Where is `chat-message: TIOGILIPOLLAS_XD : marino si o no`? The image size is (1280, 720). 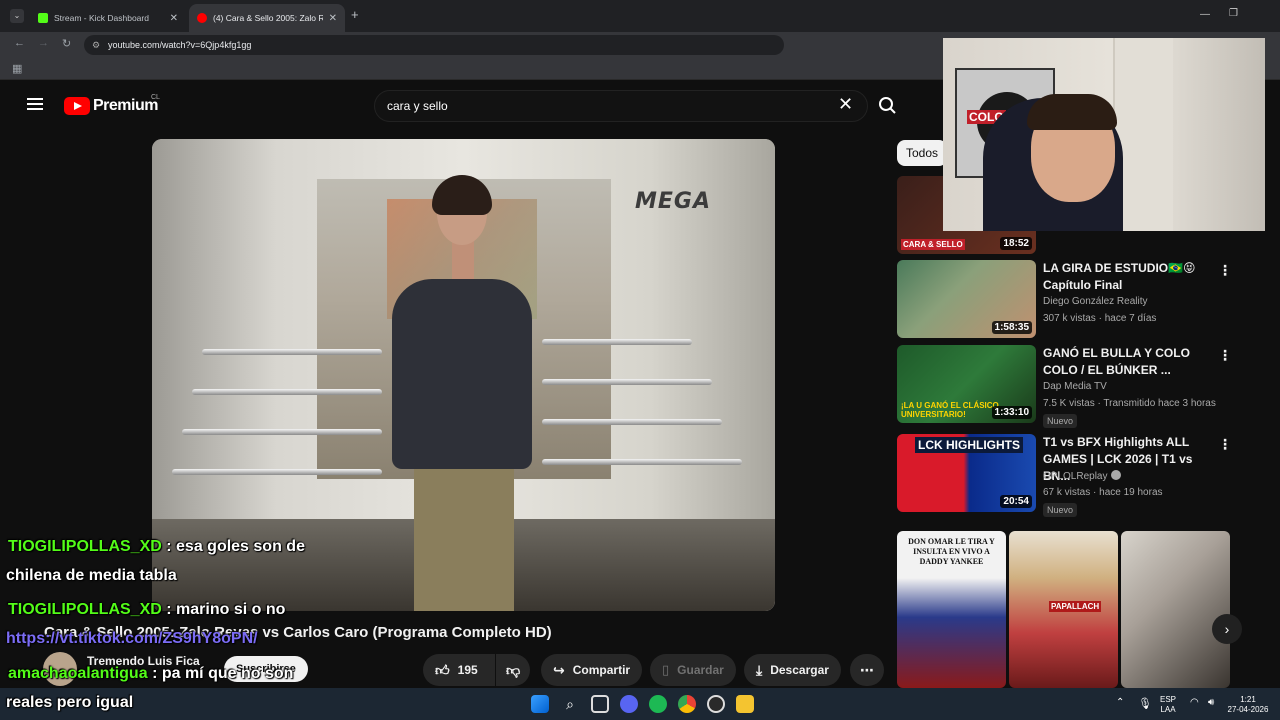
chat-message: TIOGILIPOLLAS_XD : marino si o no is located at coordinates (146, 610).